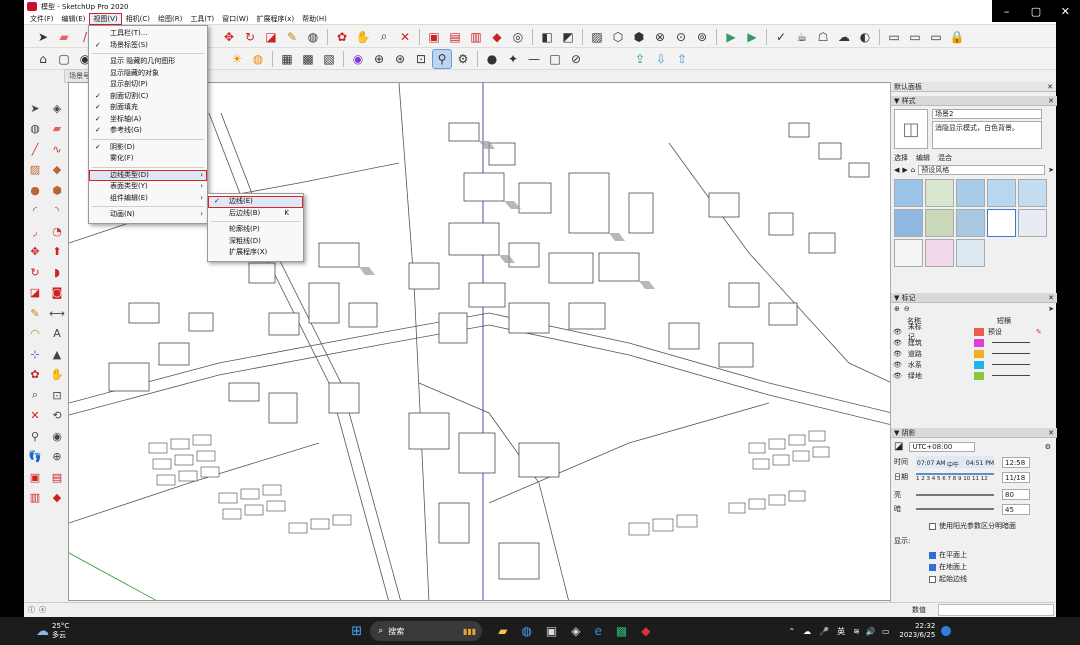 Image resolution: width=1080 pixels, height=645 pixels. I want to click on box-icon: ▢, so click(64, 59).